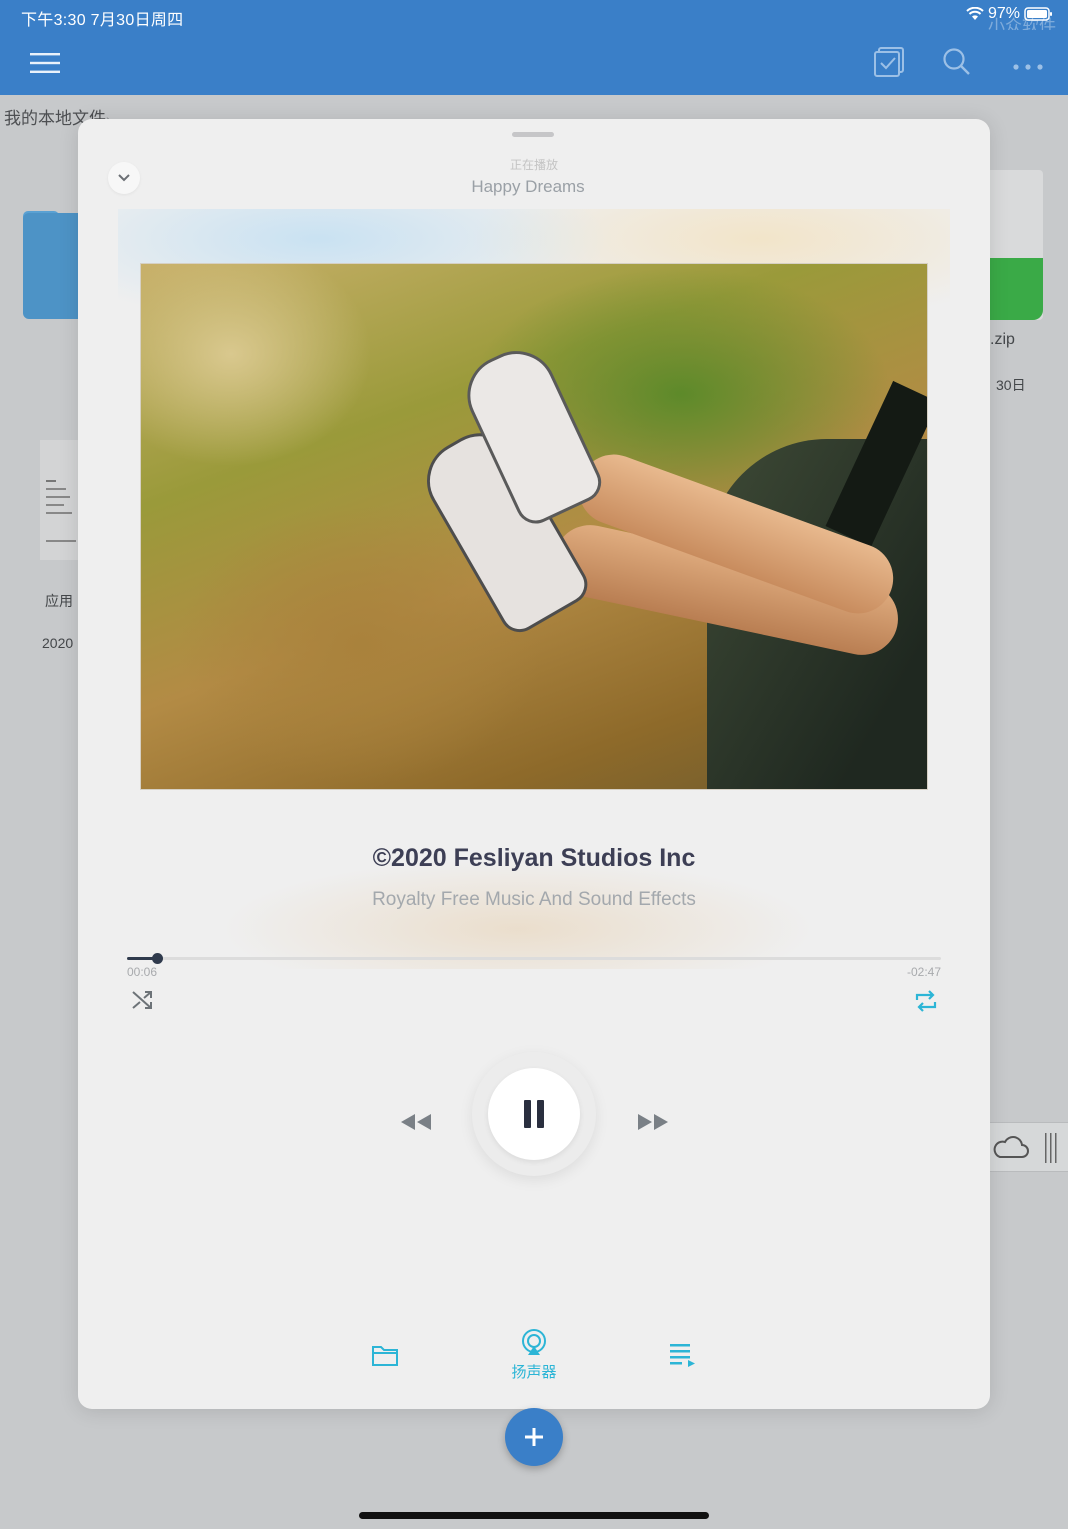 The image size is (1068, 1529). What do you see at coordinates (60, 500) in the screenshot?
I see `document-thumbnail` at bounding box center [60, 500].